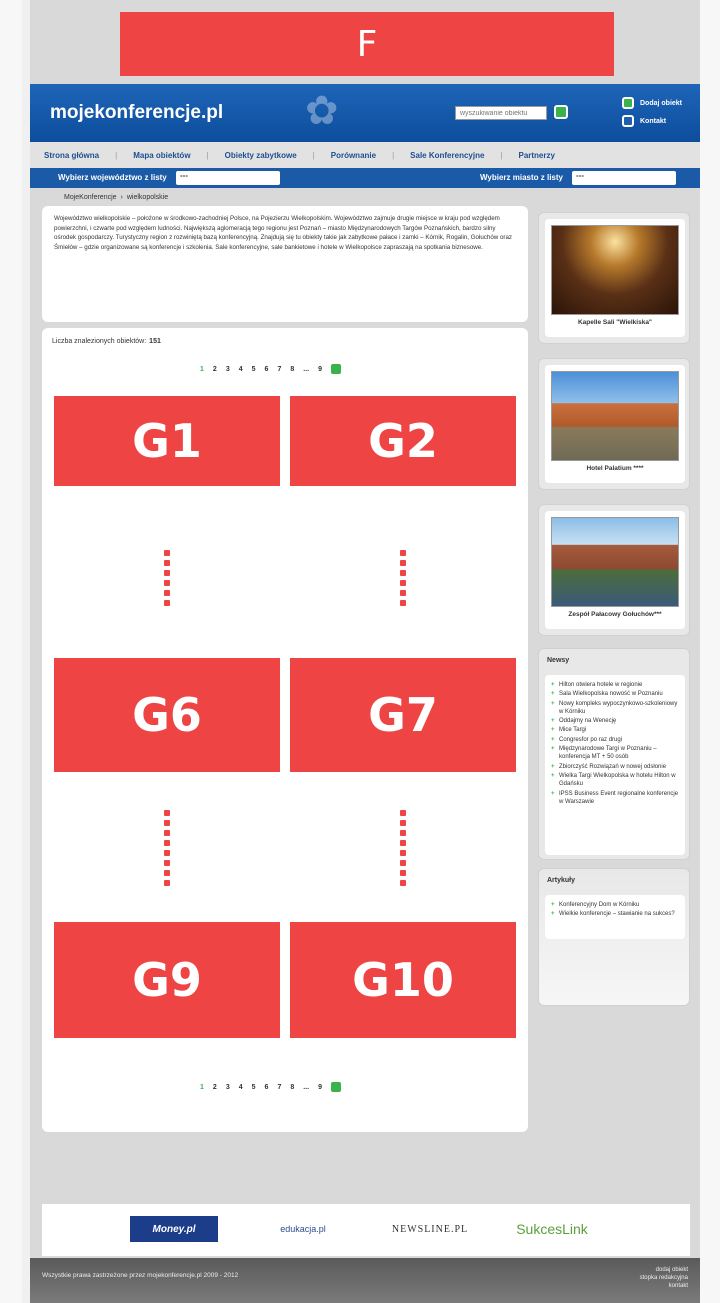 This screenshot has height=1303, width=720. Describe the element at coordinates (561, 112) in the screenshot. I see `search-go-button` at that location.